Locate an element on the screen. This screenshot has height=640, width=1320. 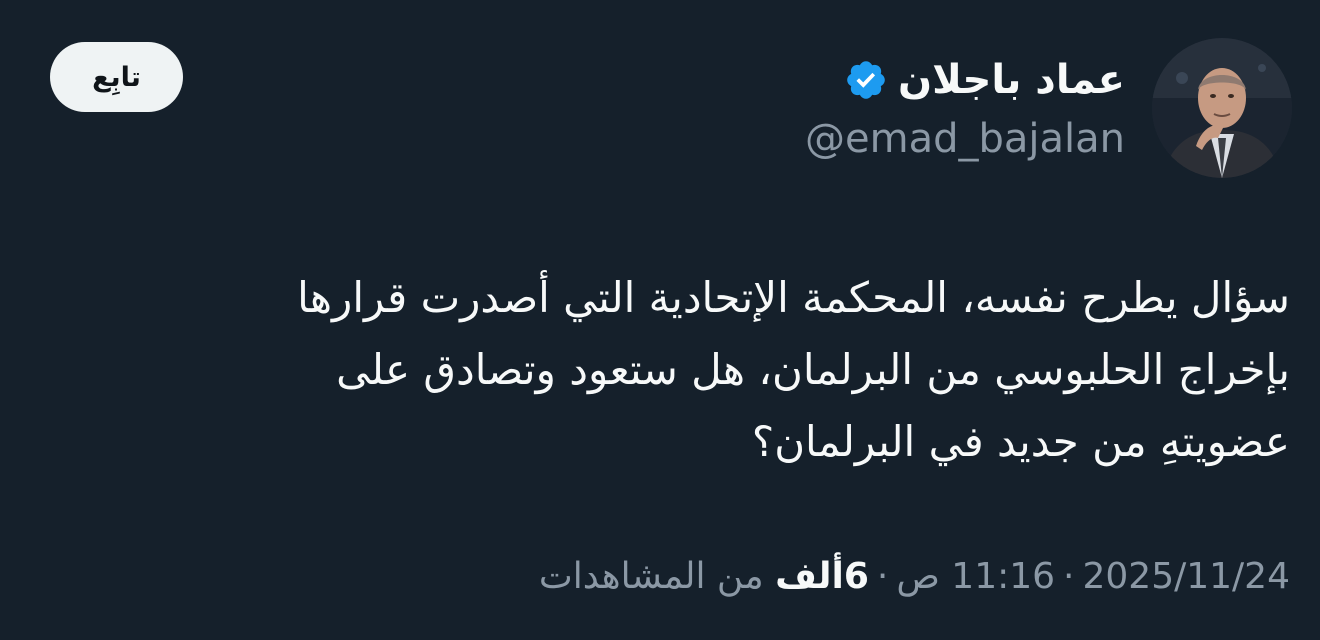
views-count: 6ألف is located at coordinates (822, 576).